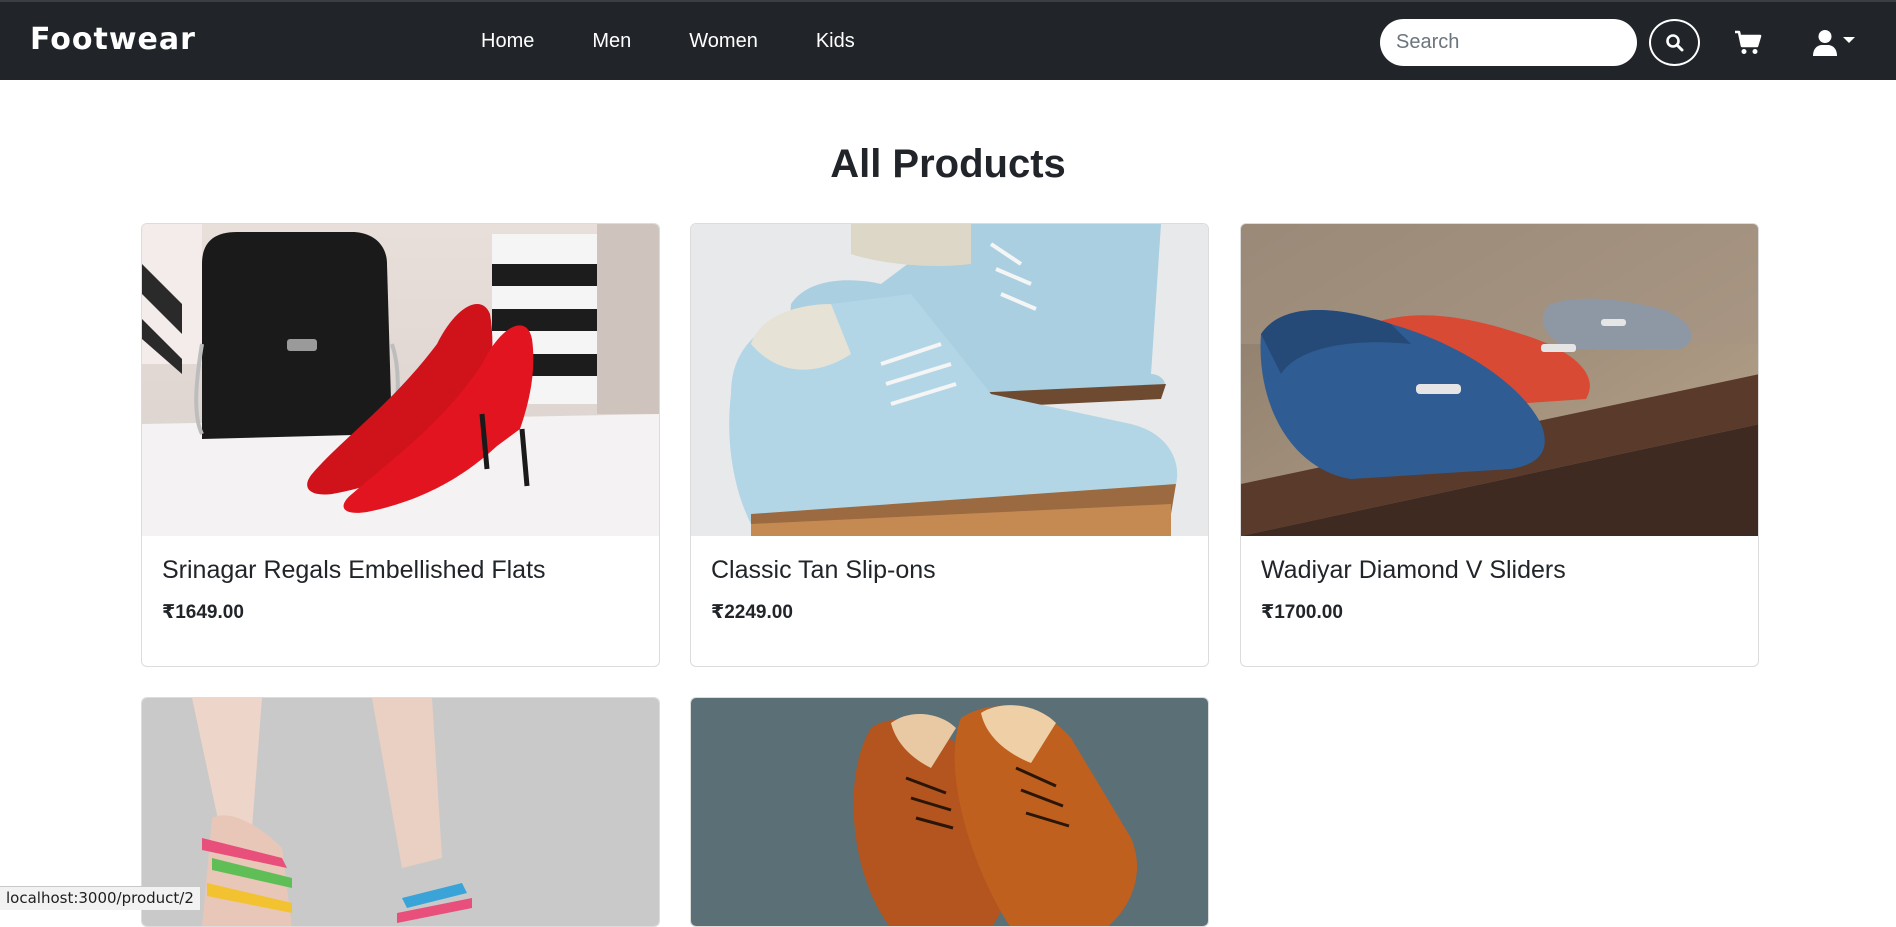 The height and width of the screenshot is (927, 1896). Describe the element at coordinates (400, 570) in the screenshot. I see `product-name: Srinagar Regals Embellished Flats` at that location.